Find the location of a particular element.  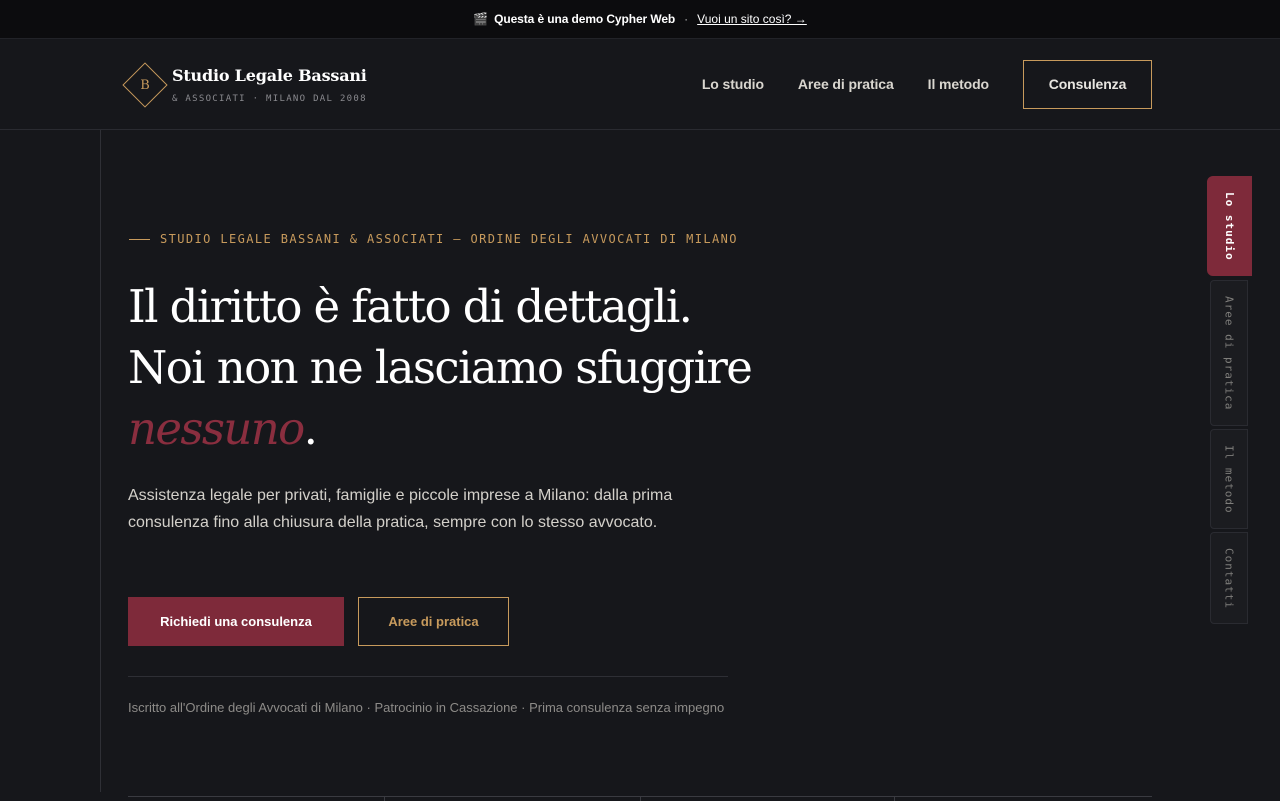

headline-line-2: Noi non ne lasciamo sfuggire is located at coordinates (440, 367).